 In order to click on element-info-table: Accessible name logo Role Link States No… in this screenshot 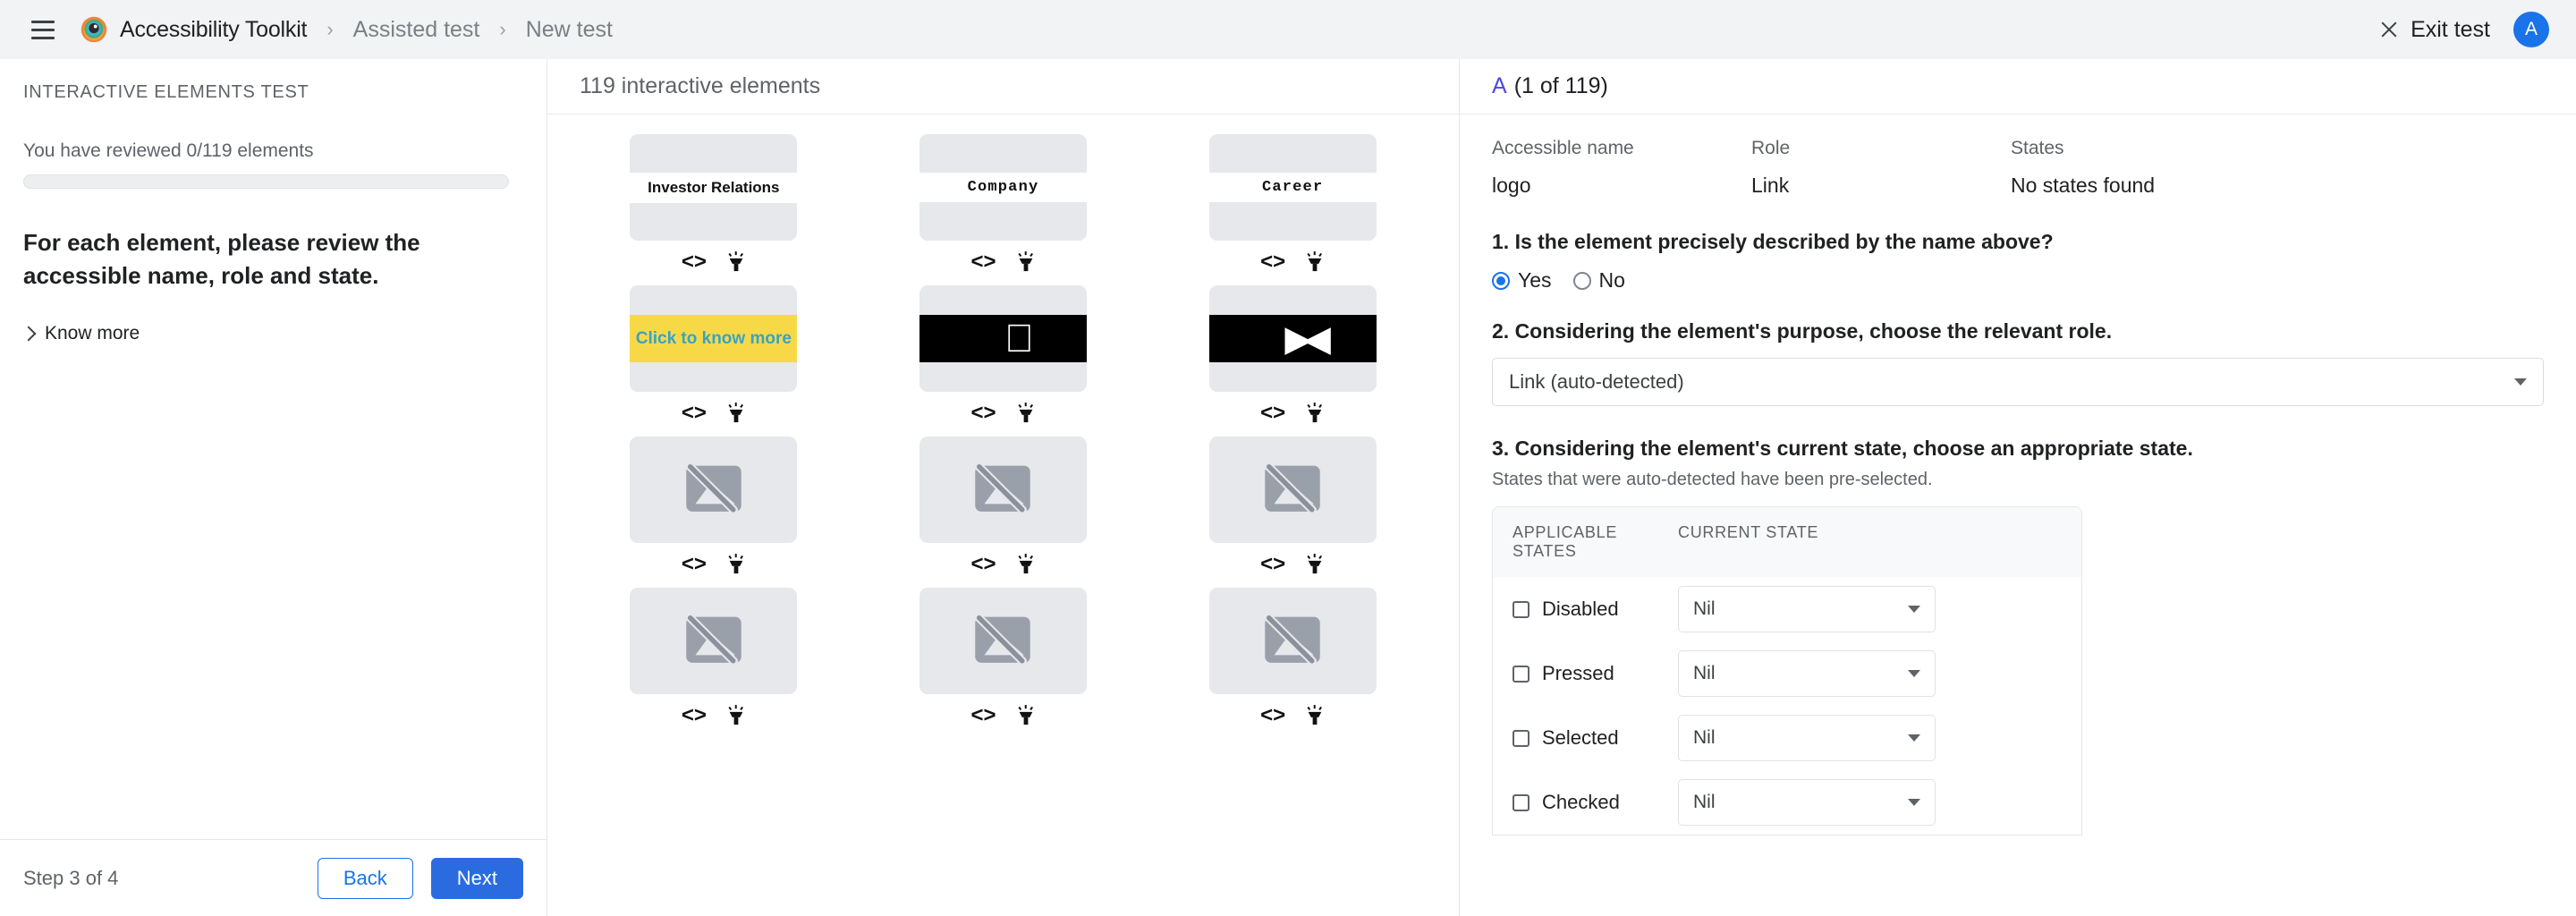, I will do `click(2018, 168)`.